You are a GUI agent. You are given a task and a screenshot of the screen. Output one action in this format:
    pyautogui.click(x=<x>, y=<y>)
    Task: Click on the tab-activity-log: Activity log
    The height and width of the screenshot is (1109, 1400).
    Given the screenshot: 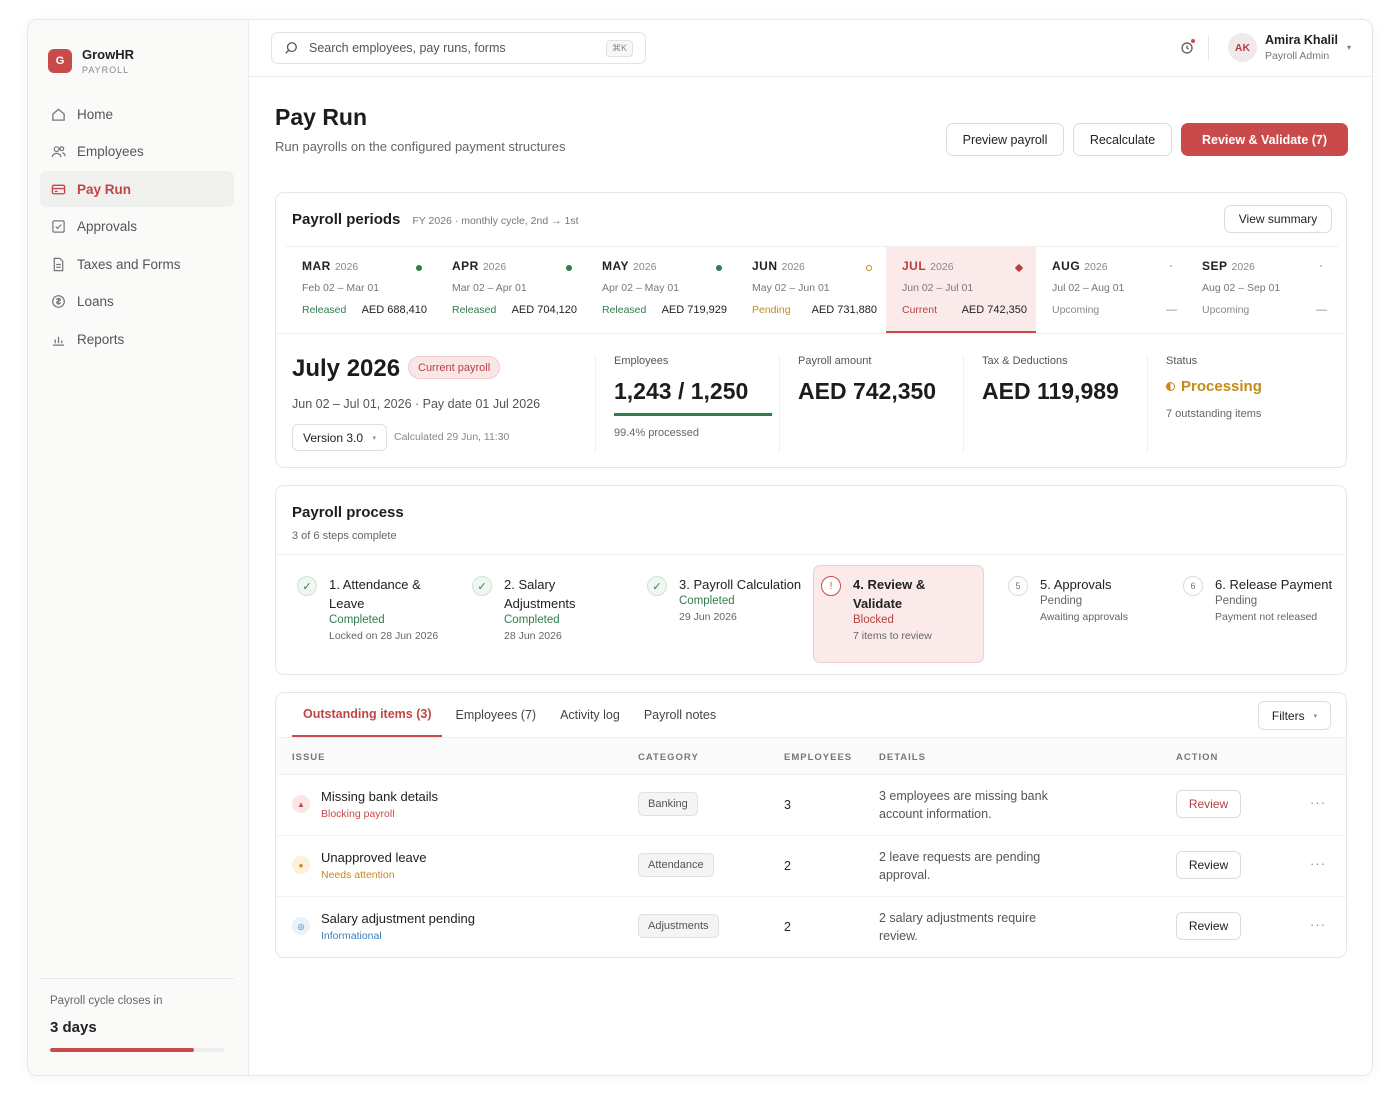 What is the action you would take?
    pyautogui.click(x=590, y=715)
    